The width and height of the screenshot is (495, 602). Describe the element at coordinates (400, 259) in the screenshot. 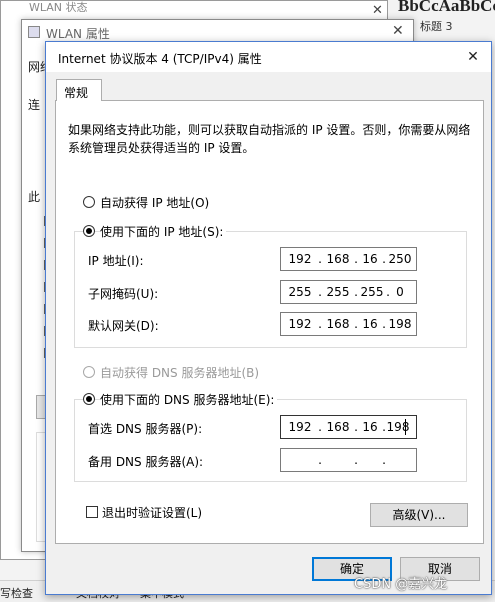

I see `ip-octet: 250` at that location.